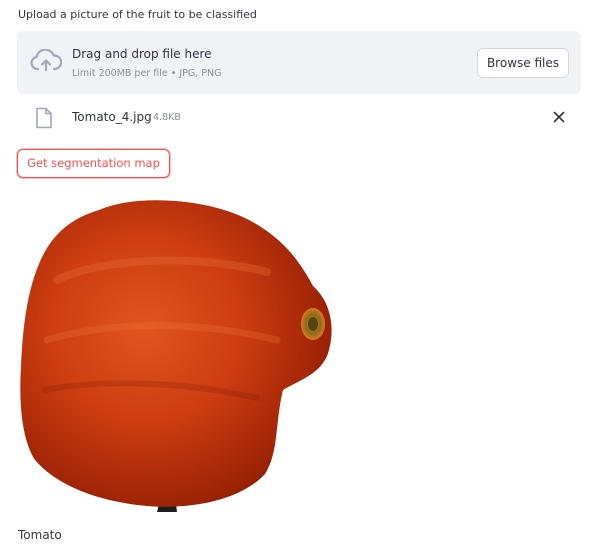  I want to click on cloud-upload-icon, so click(46, 60).